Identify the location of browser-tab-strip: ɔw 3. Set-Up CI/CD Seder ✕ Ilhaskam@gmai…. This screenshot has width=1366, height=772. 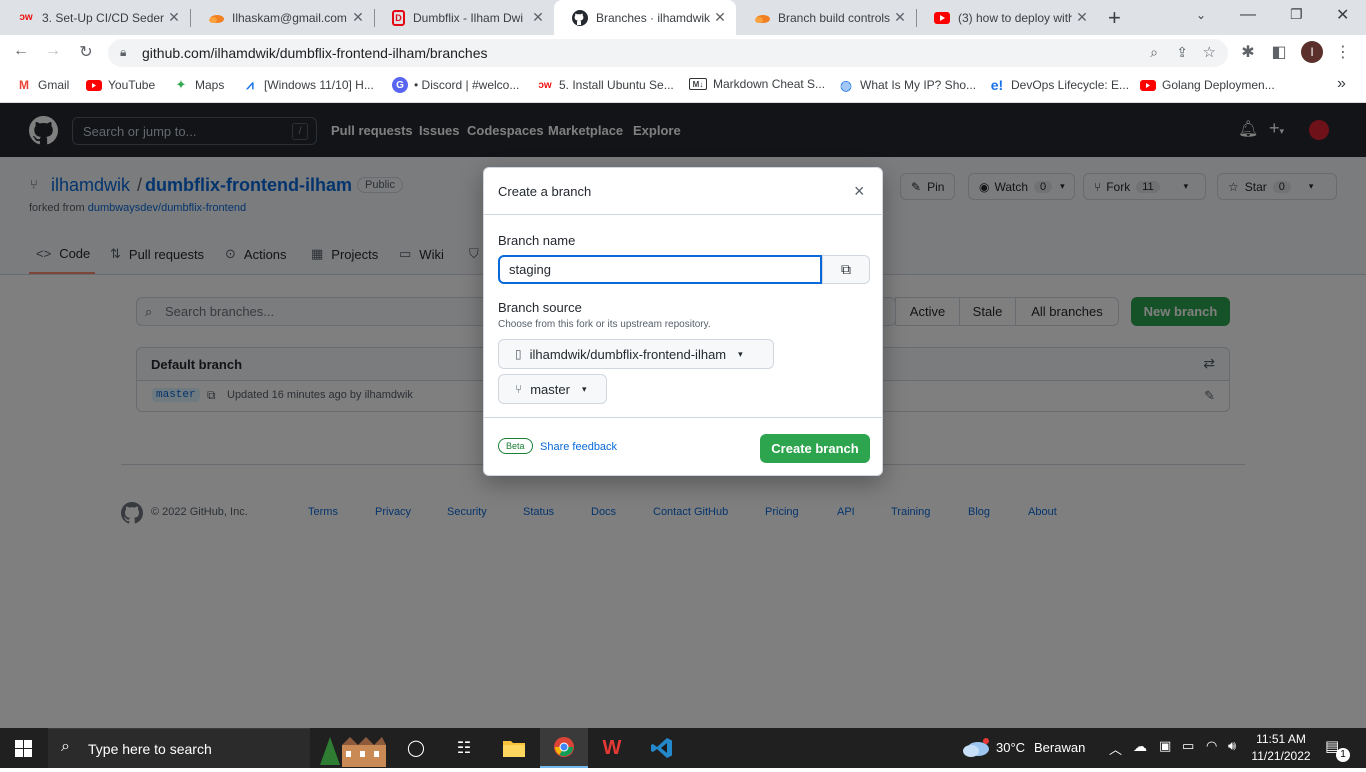
(683, 17).